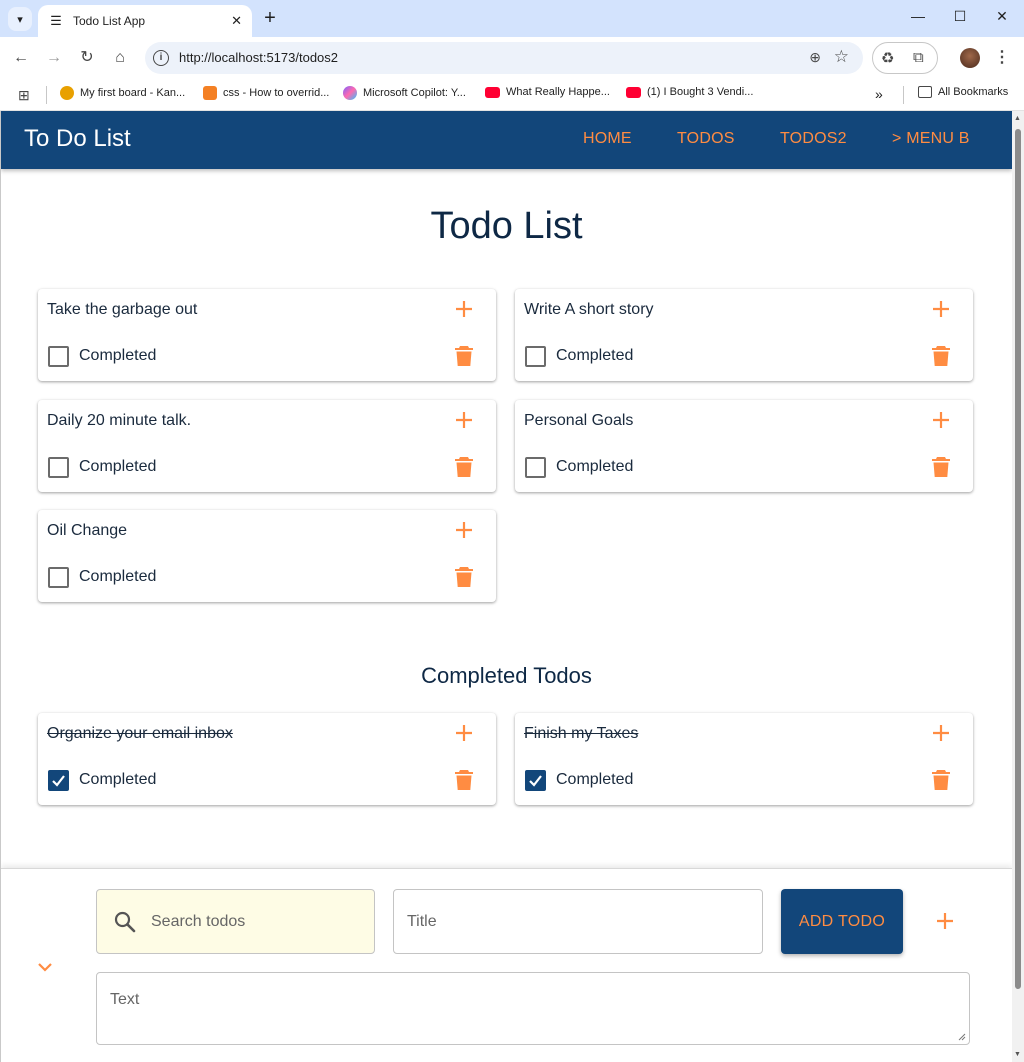  I want to click on todo-card: Daily 20 minute talk. Completed, so click(267, 446).